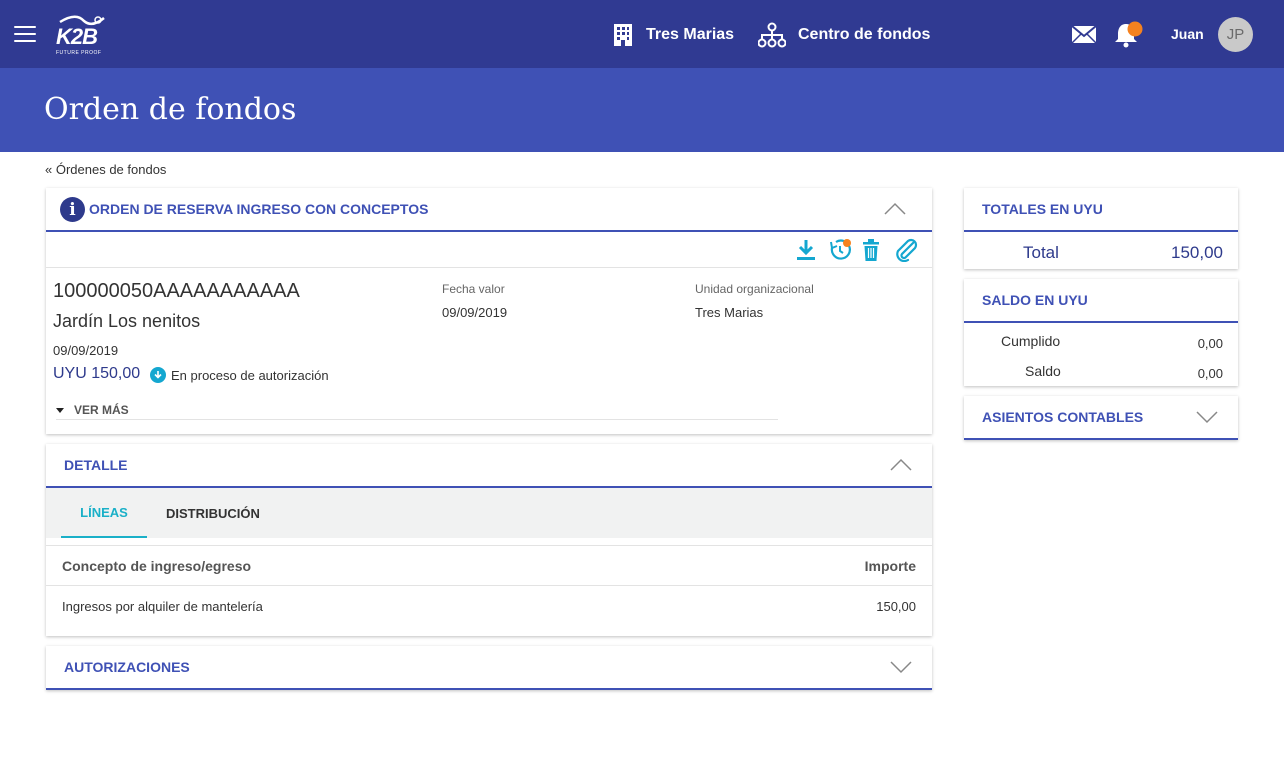  Describe the element at coordinates (1197, 252) in the screenshot. I see `total-value: 150,00` at that location.